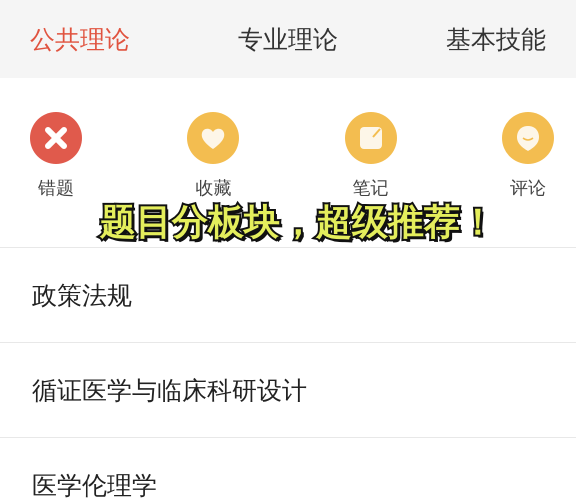  What do you see at coordinates (528, 156) in the screenshot?
I see `shortcut-button: 评论` at bounding box center [528, 156].